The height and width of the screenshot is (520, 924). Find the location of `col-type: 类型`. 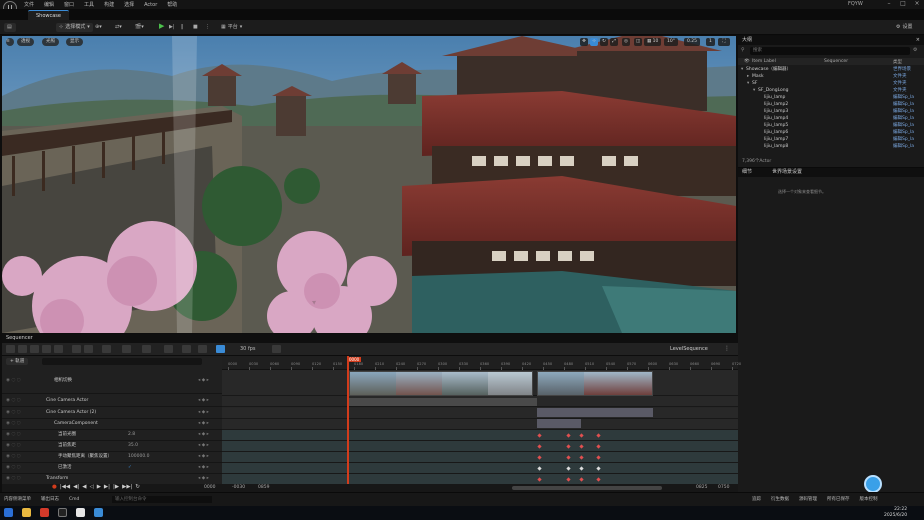

col-type: 类型 is located at coordinates (897, 62).